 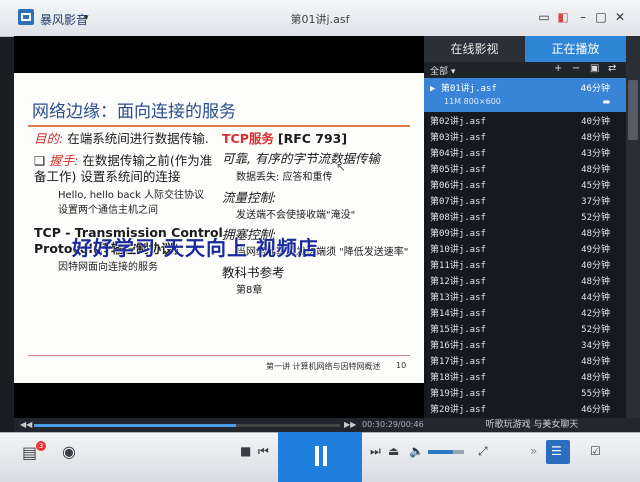 I want to click on playlist-item: 第04讲j.asf 43分钟, so click(x=525, y=152).